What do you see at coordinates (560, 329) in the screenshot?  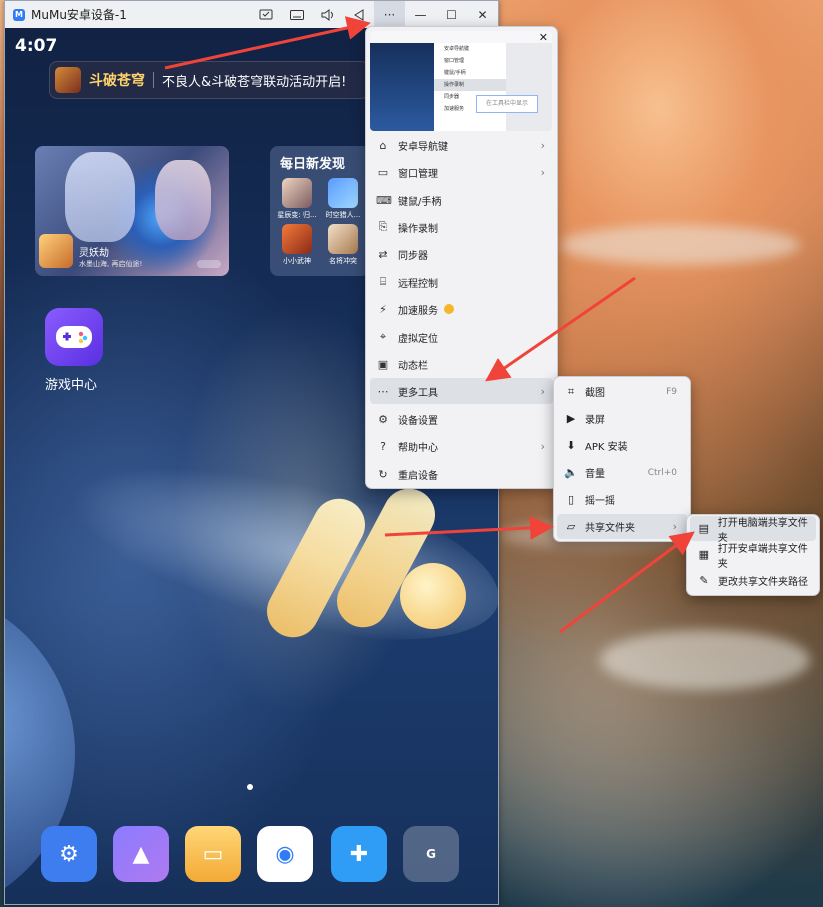 I see `arrow-to-more-tools` at bounding box center [560, 329].